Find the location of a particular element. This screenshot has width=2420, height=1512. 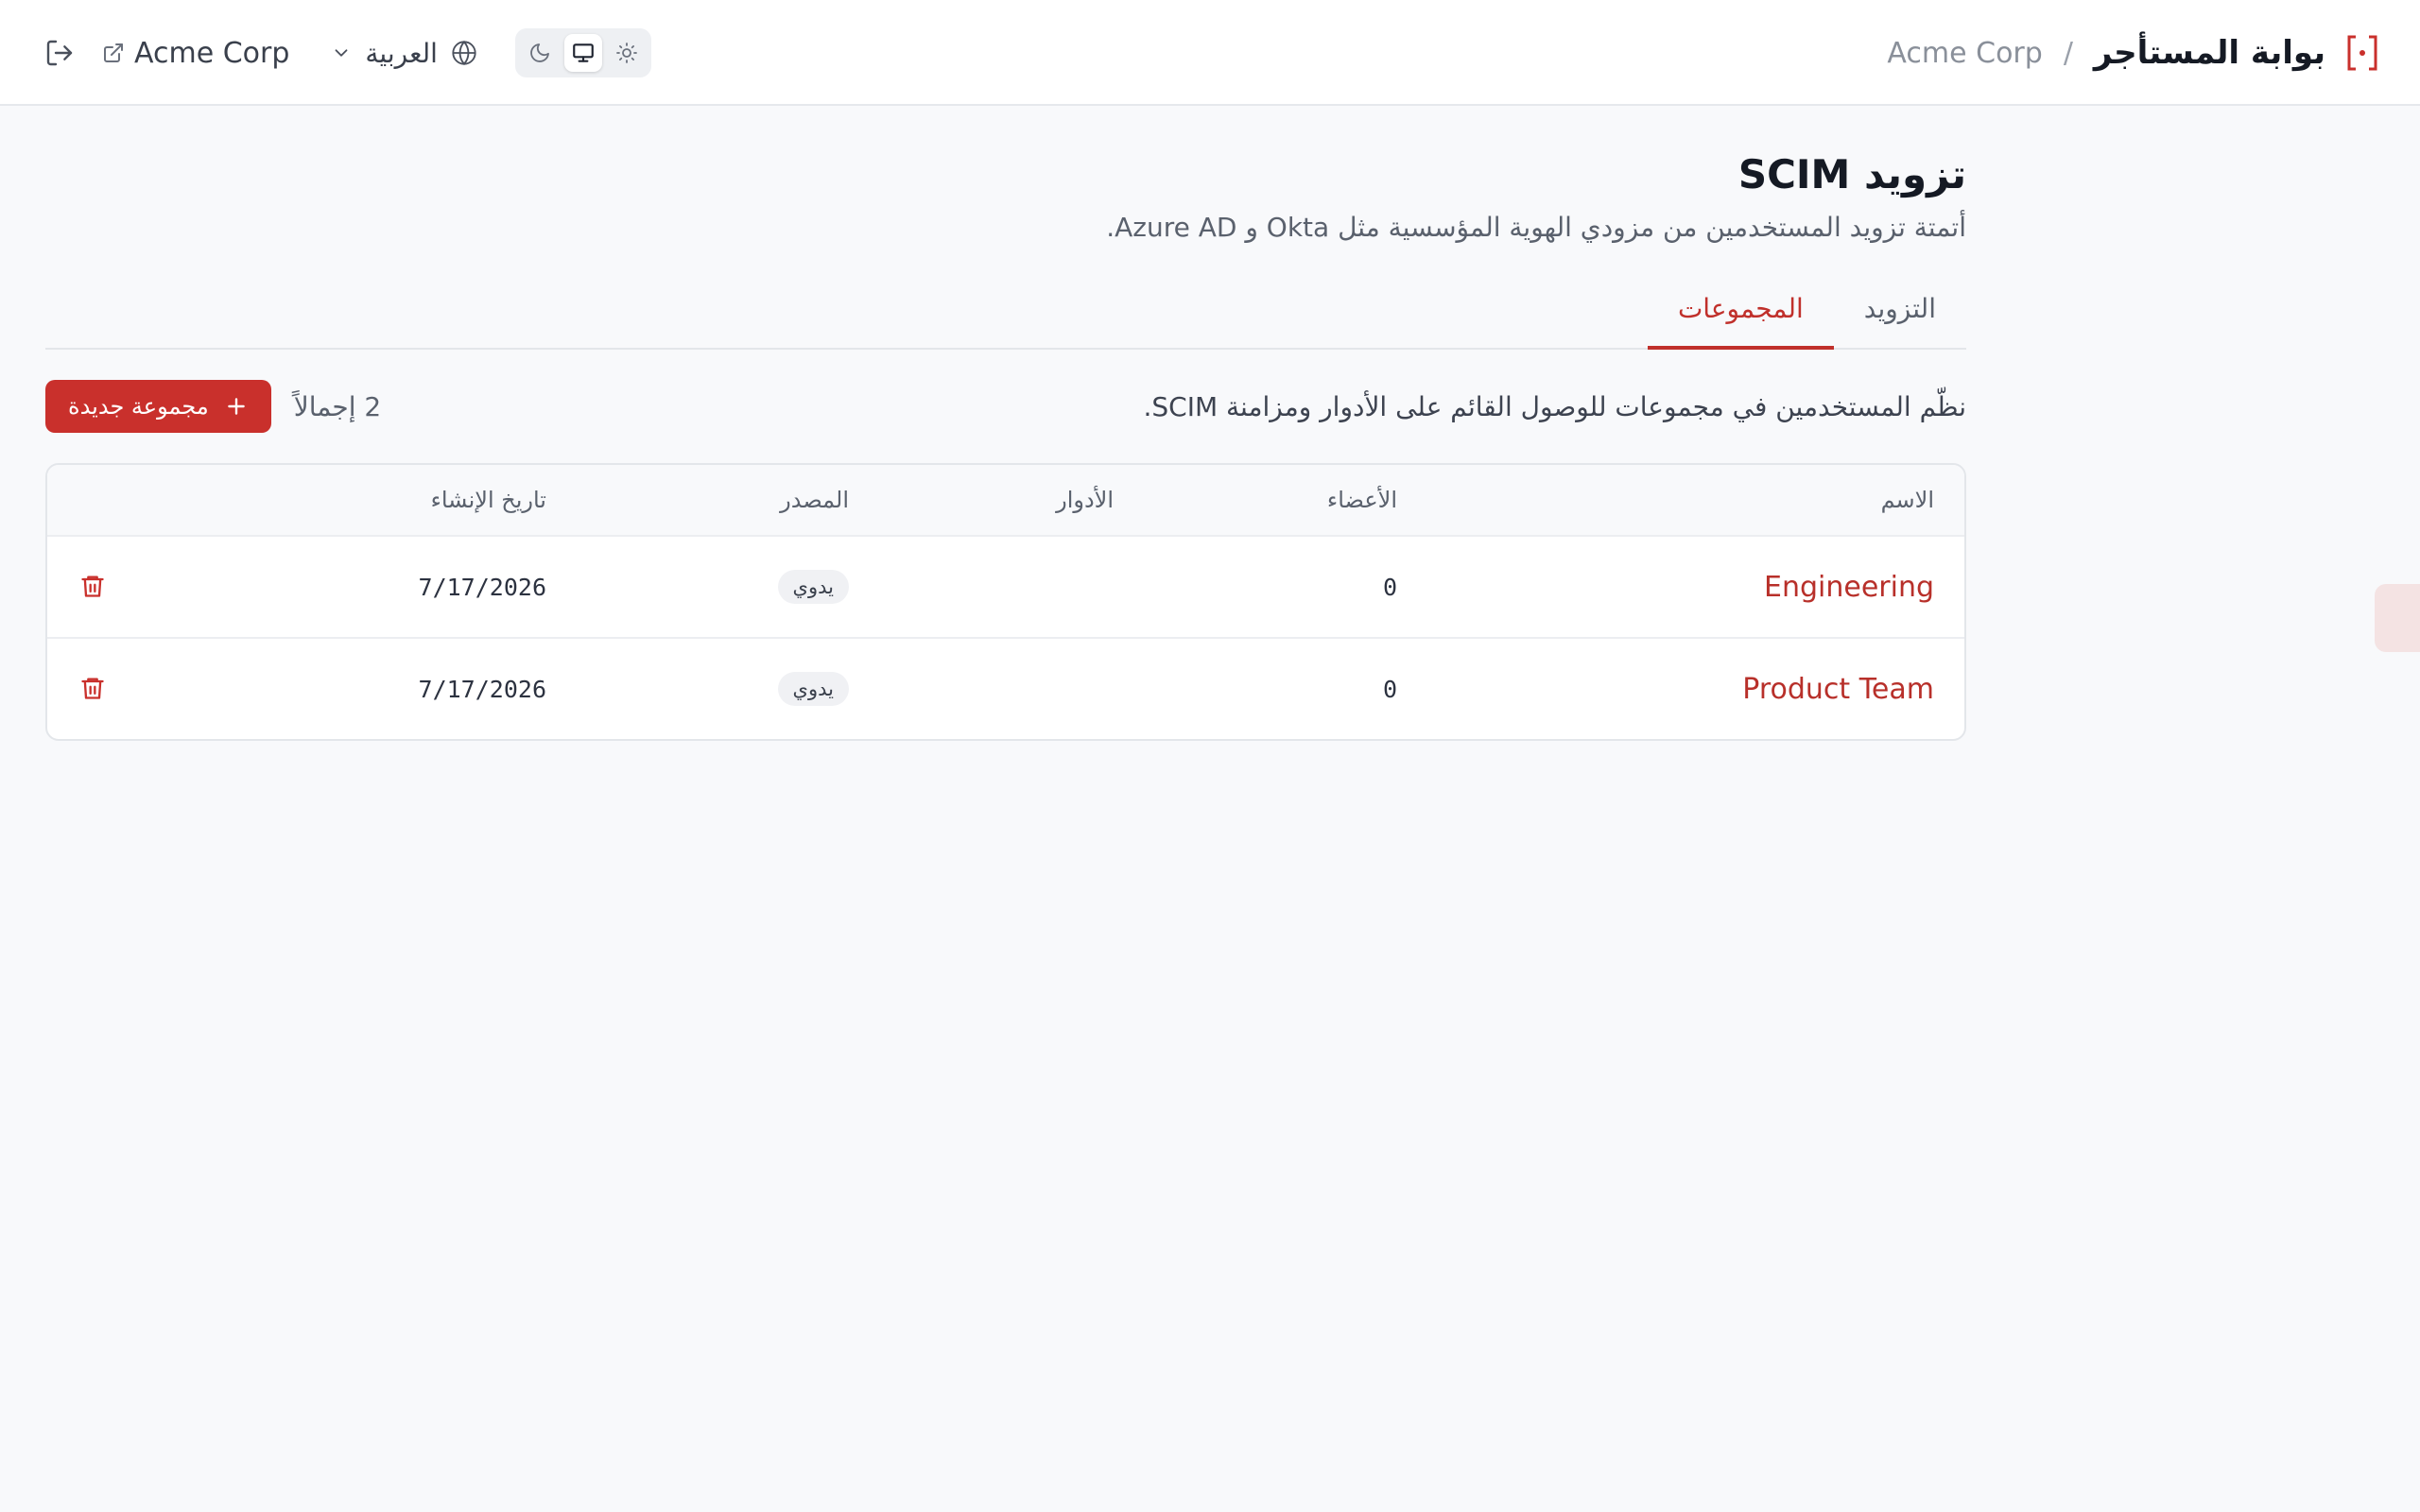

header-tools: Acme Corp العربية is located at coordinates (347, 53).